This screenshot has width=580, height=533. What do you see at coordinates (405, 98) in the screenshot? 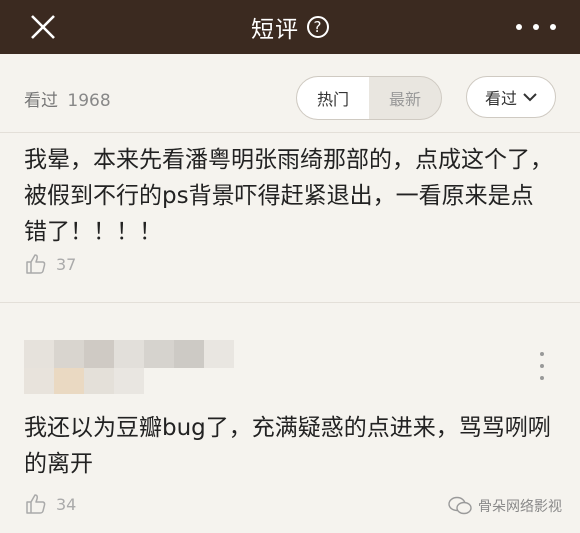
I see `tab-latest: 最新` at bounding box center [405, 98].